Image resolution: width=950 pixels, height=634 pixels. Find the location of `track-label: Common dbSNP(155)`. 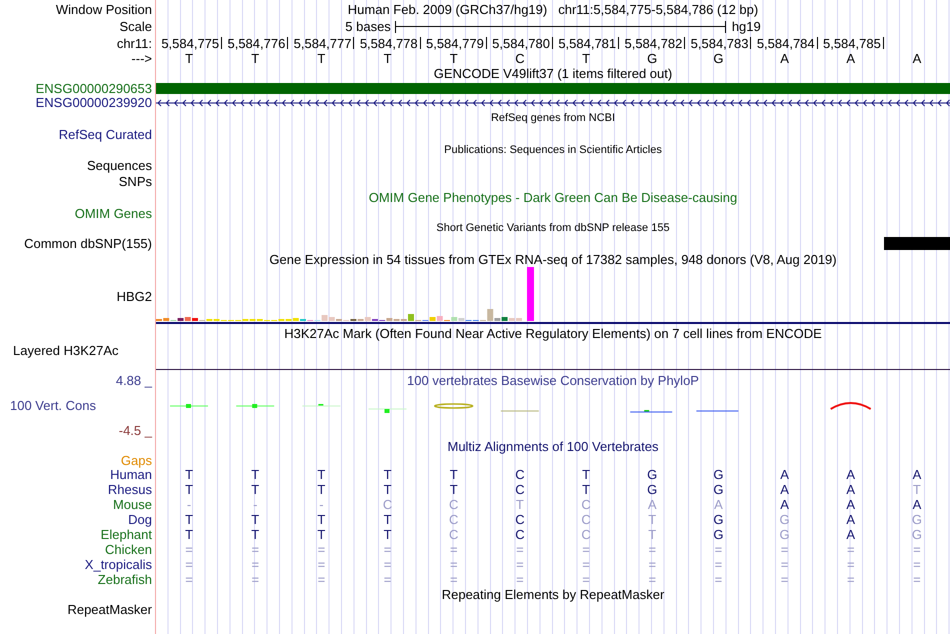

track-label: Common dbSNP(155) is located at coordinates (88, 243).